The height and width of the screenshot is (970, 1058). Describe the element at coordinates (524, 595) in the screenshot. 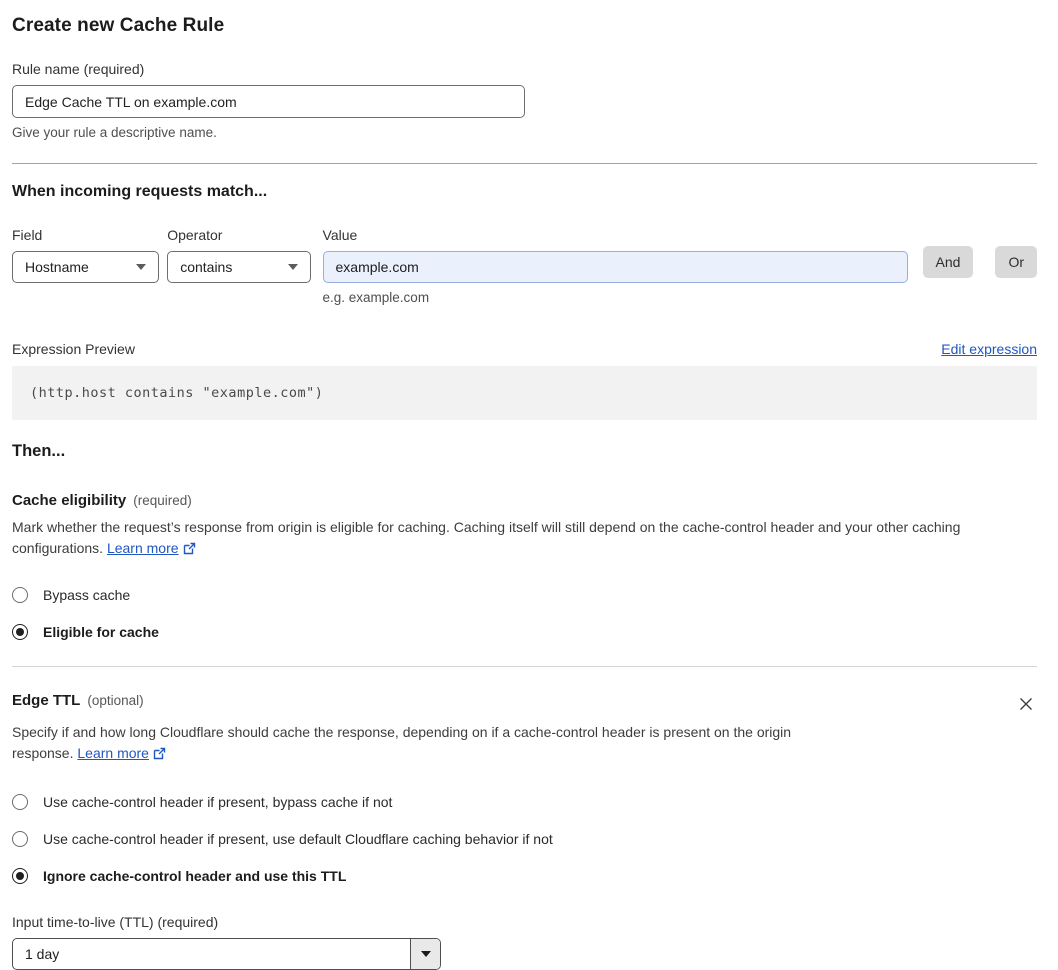

I see `radio-option-bypass-cache: Bypass cache` at that location.